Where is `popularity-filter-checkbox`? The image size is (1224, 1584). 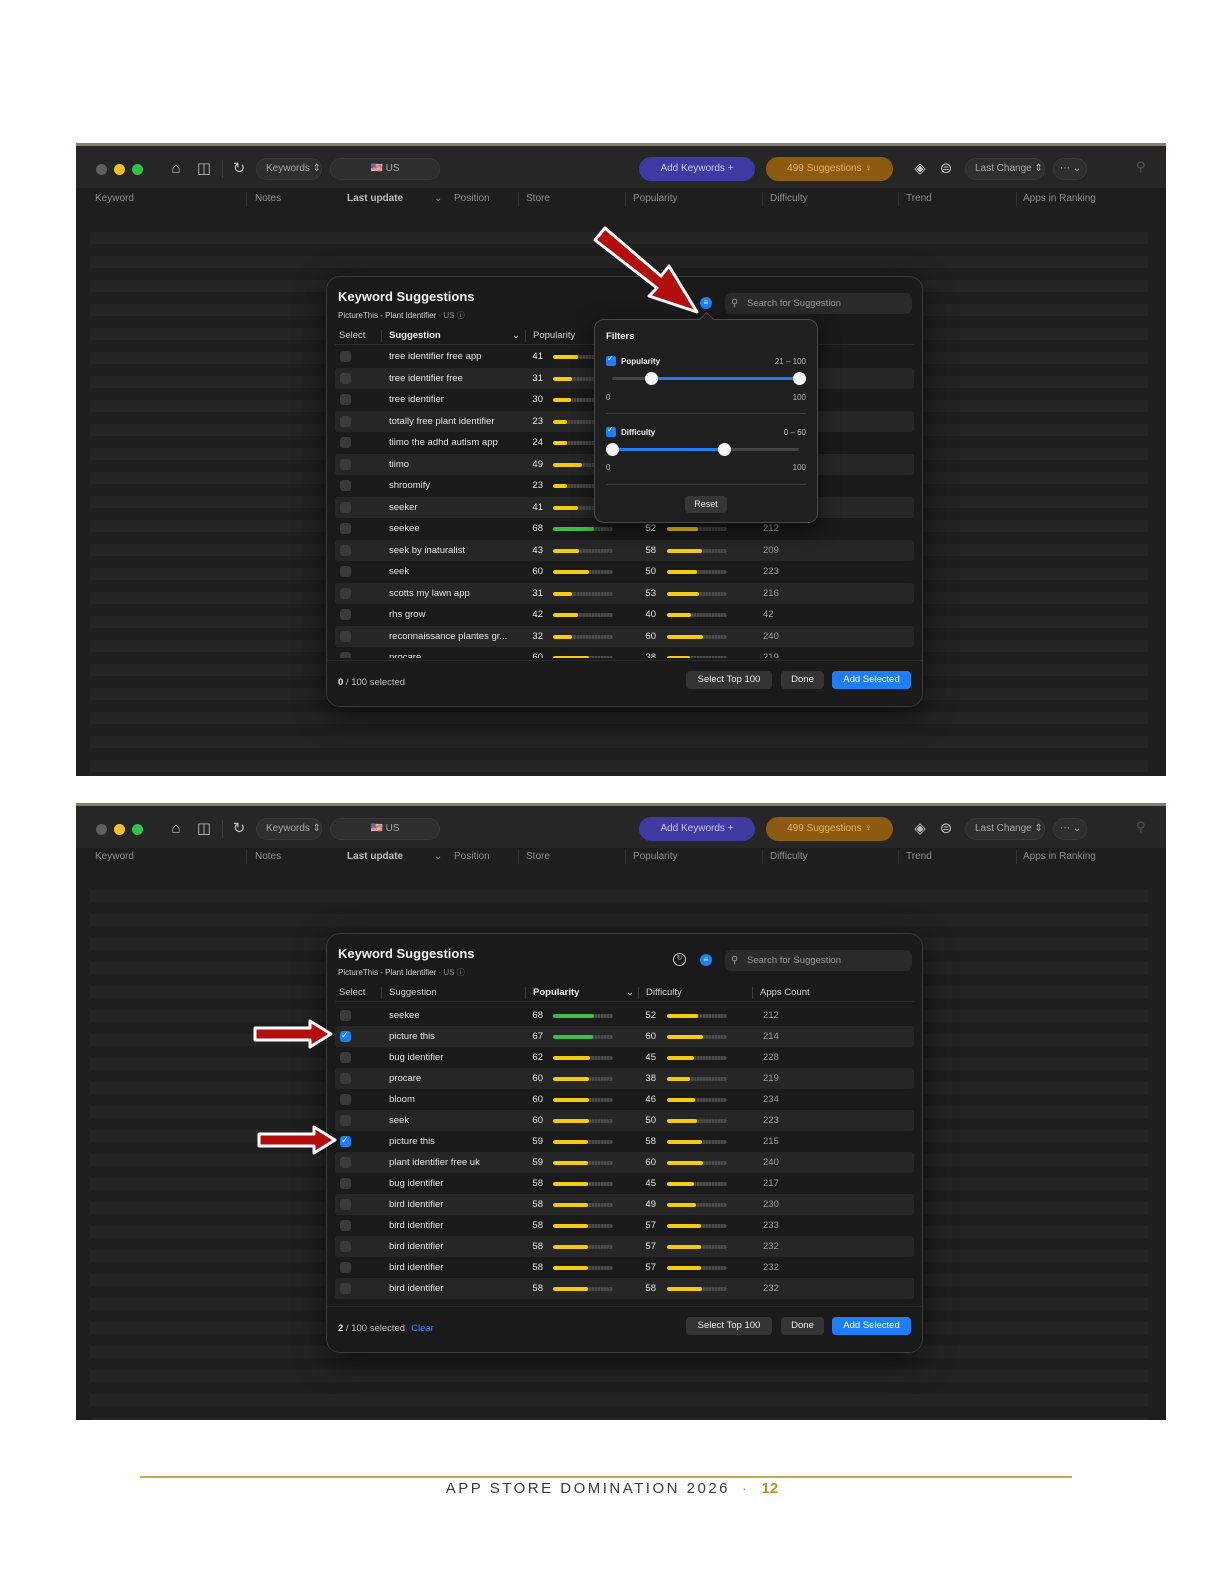 popularity-filter-checkbox is located at coordinates (611, 360).